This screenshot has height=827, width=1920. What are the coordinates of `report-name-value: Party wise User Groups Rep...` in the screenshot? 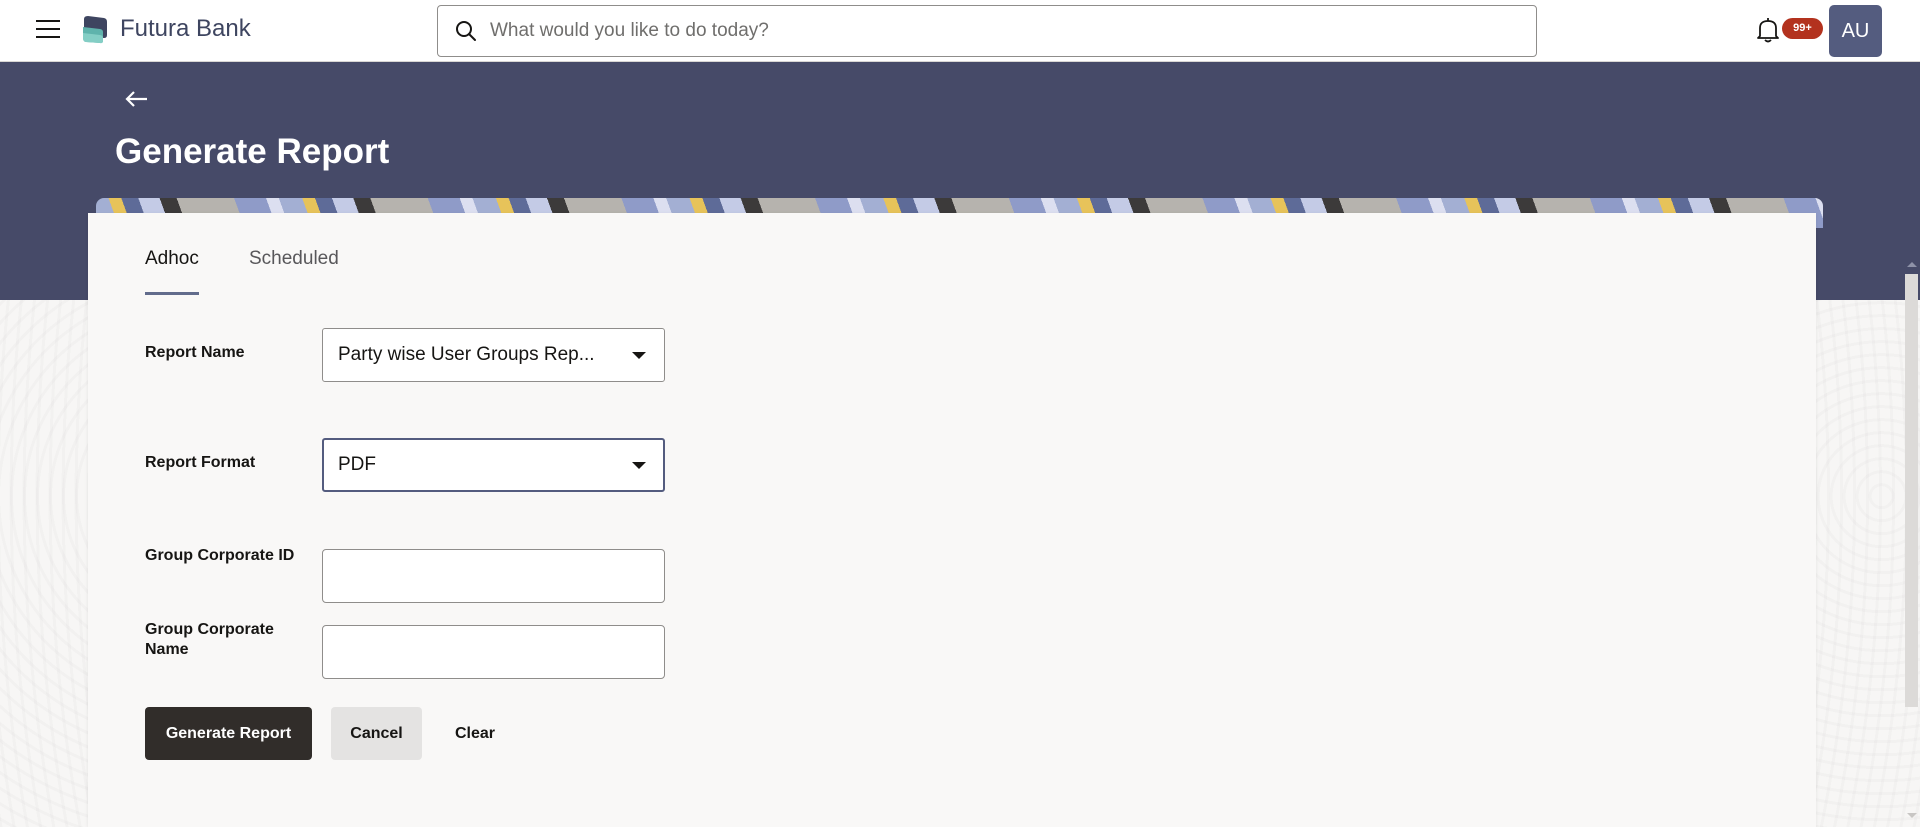 It's located at (466, 354).